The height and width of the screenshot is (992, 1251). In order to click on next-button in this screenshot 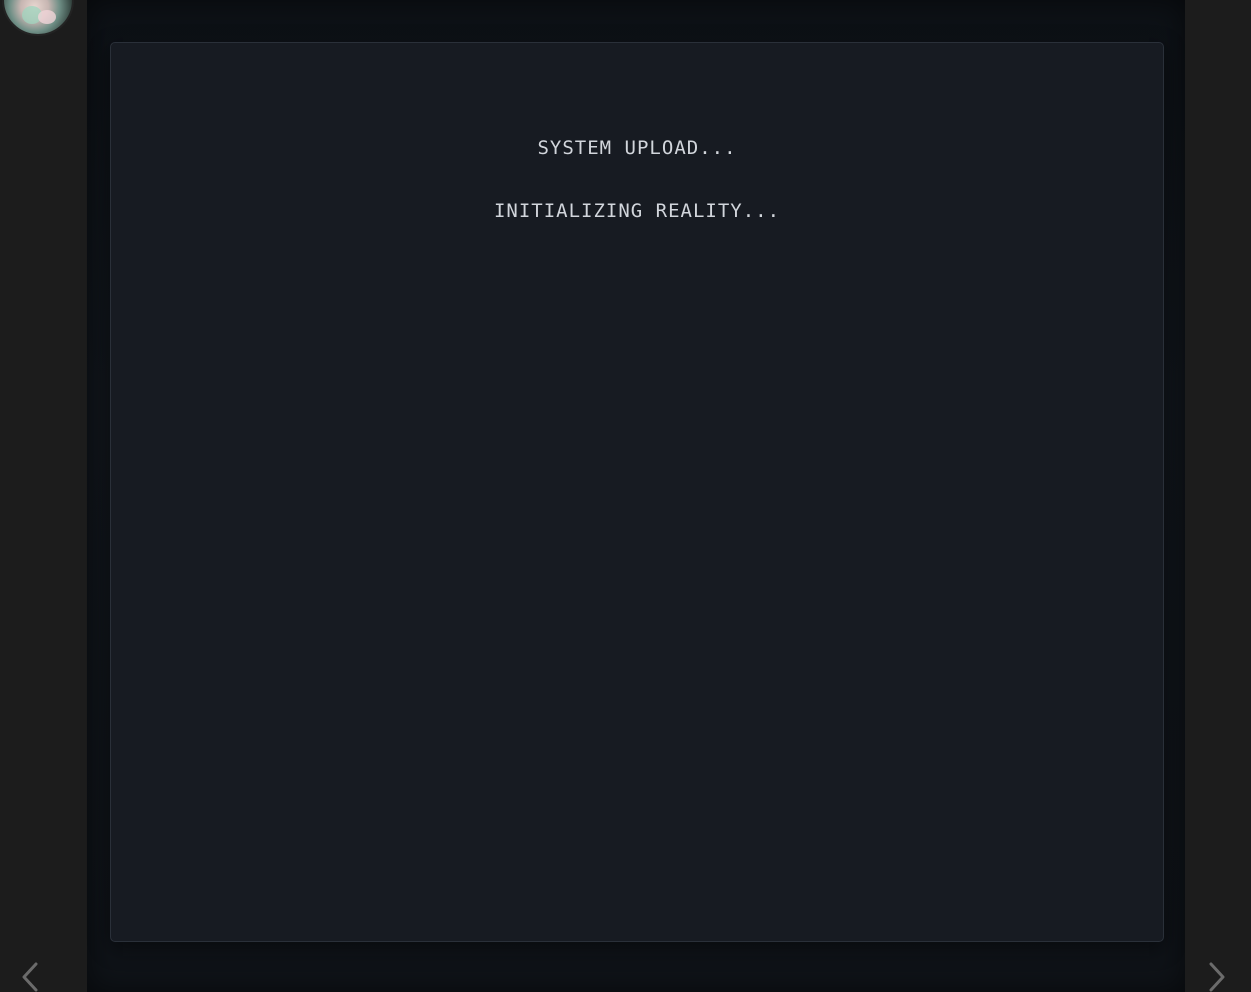, I will do `click(1216, 976)`.